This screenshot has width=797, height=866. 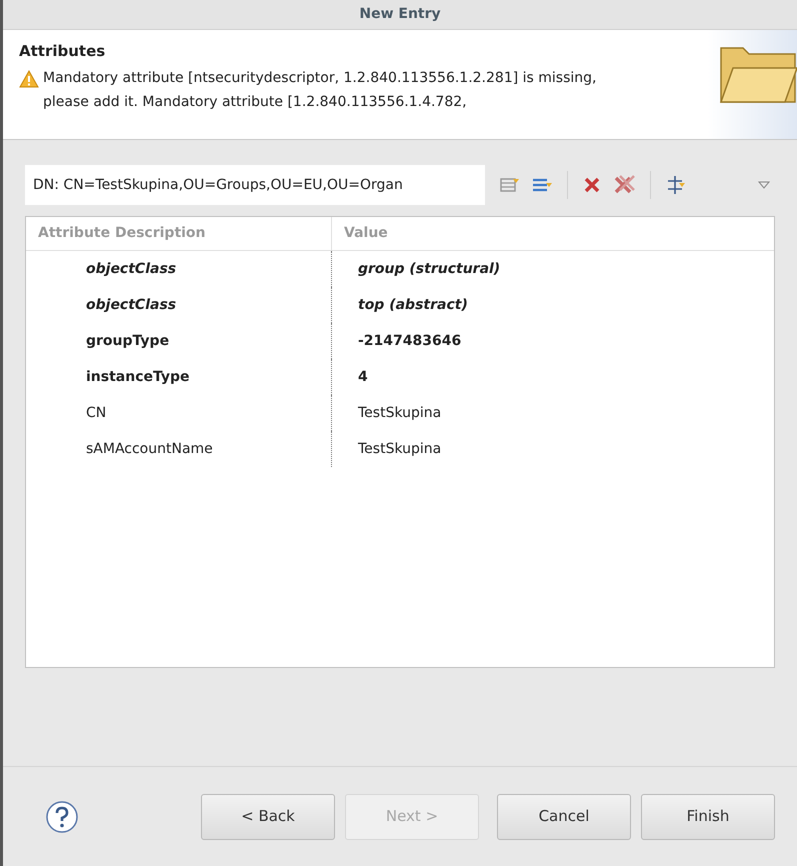 I want to click on help-icon, so click(x=62, y=817).